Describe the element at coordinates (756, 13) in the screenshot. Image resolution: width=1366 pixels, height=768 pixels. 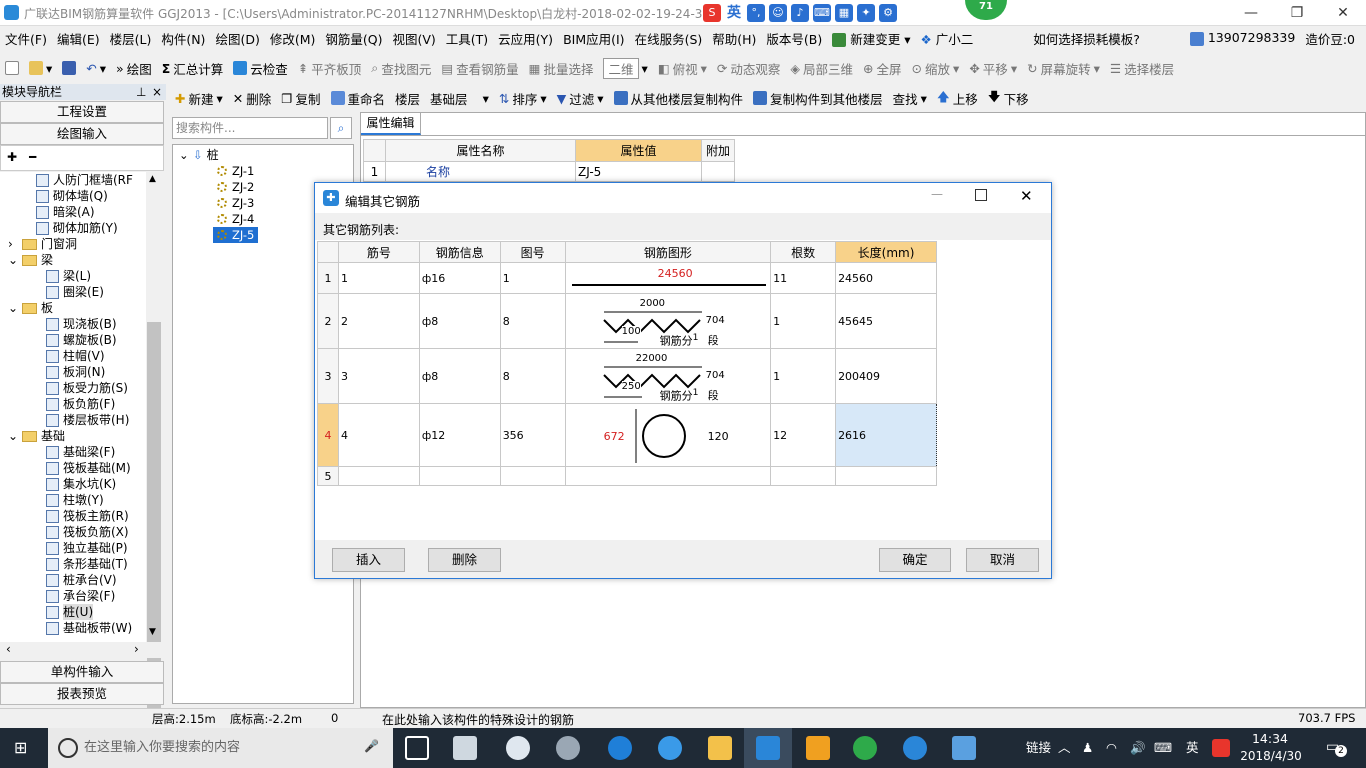
I see `punct-icon: °,` at that location.